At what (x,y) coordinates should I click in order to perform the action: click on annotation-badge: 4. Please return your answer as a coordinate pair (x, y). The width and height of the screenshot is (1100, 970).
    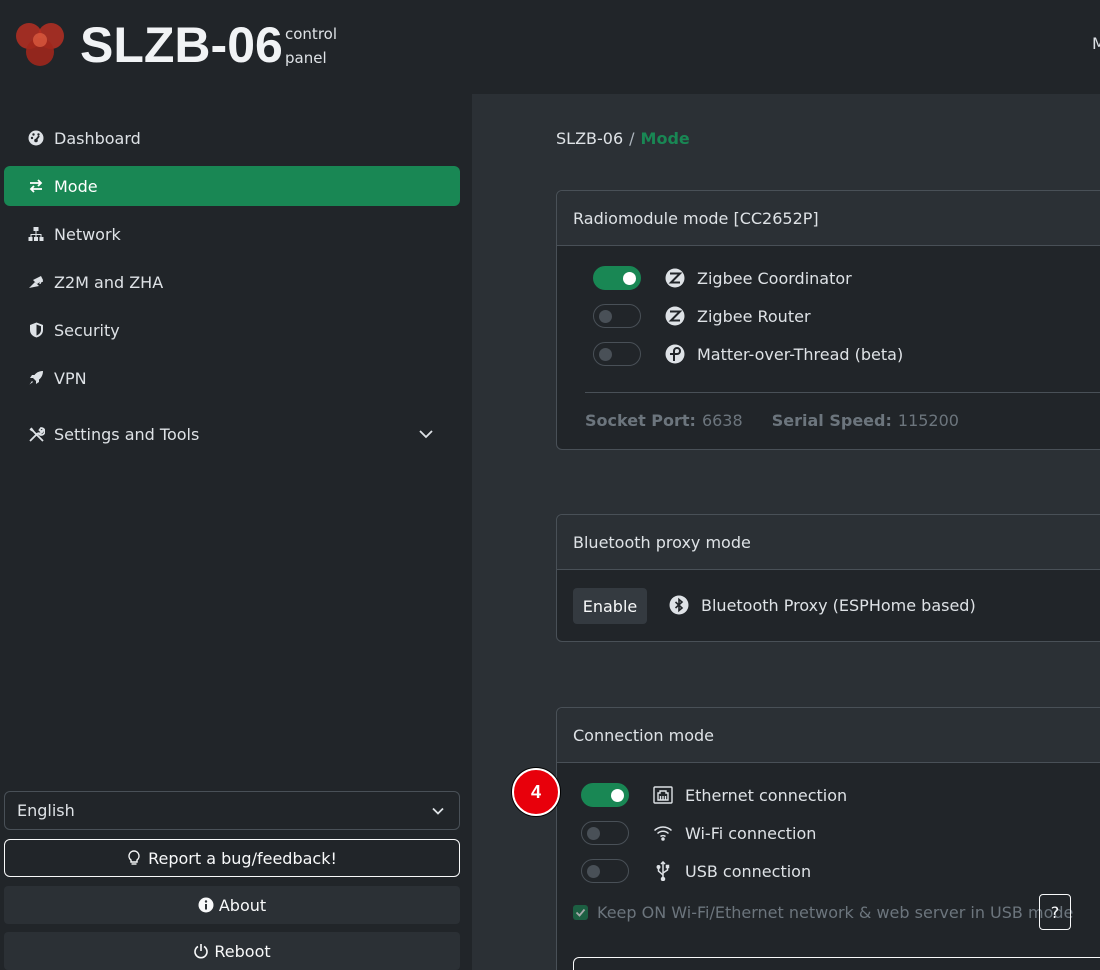
    Looking at the image, I should click on (536, 792).